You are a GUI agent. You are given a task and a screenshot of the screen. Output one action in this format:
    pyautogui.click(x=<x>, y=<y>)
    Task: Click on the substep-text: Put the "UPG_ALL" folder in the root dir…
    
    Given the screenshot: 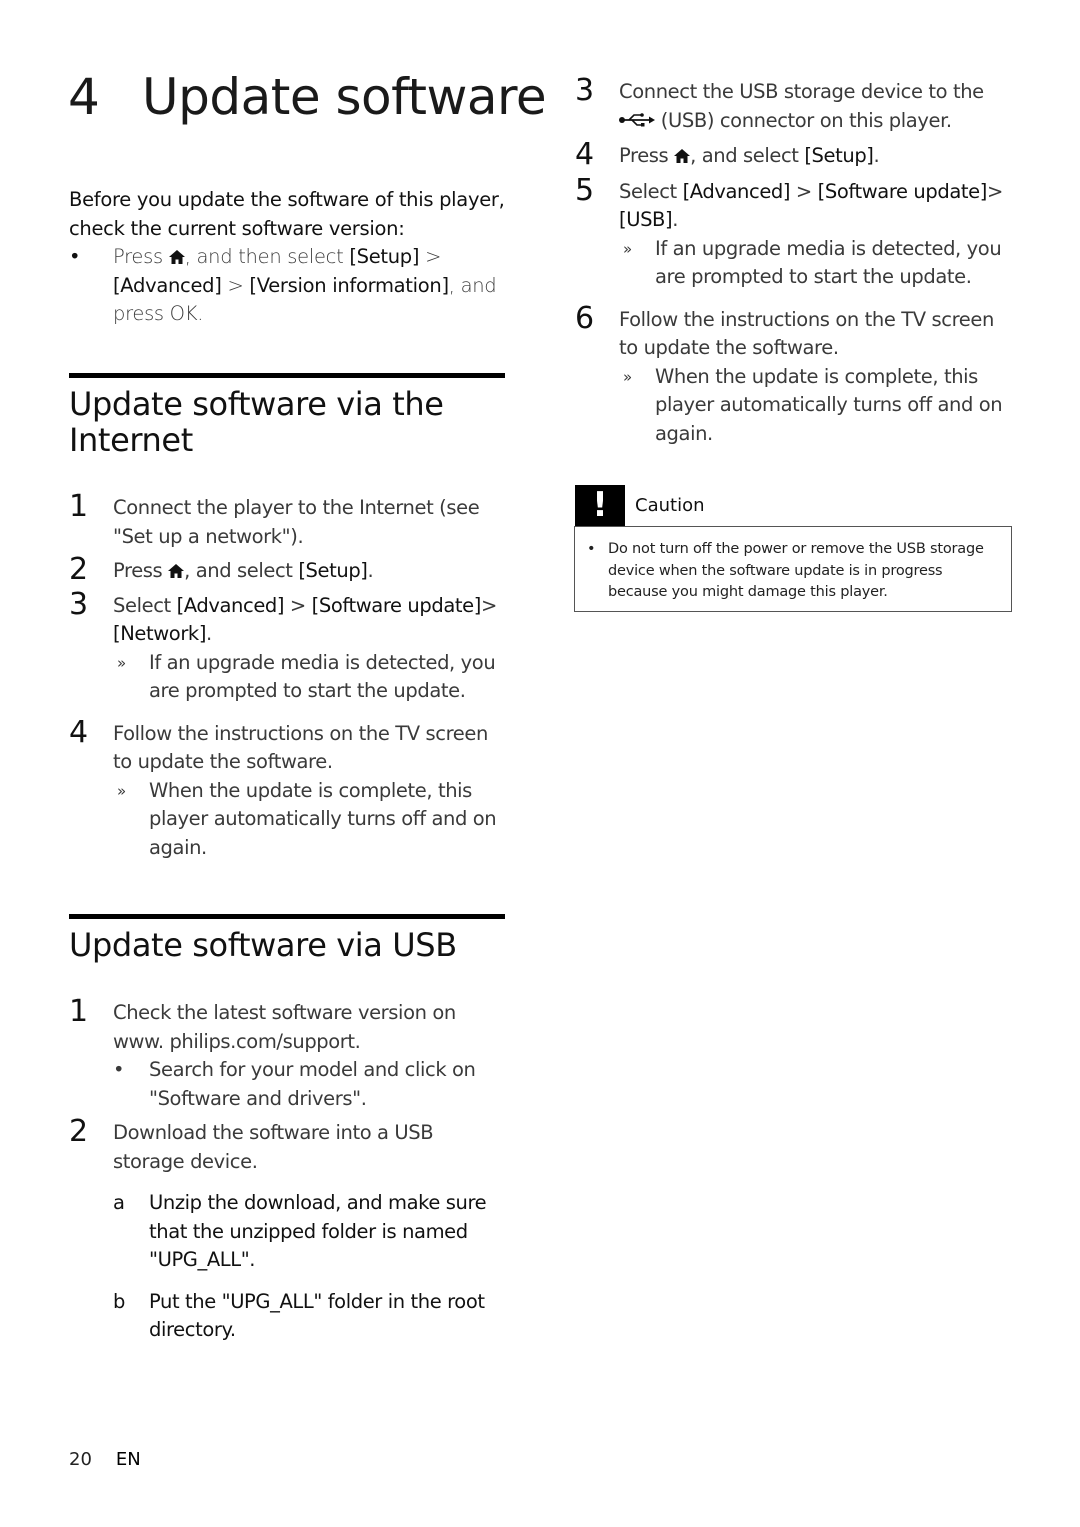 What is the action you would take?
    pyautogui.click(x=317, y=1315)
    